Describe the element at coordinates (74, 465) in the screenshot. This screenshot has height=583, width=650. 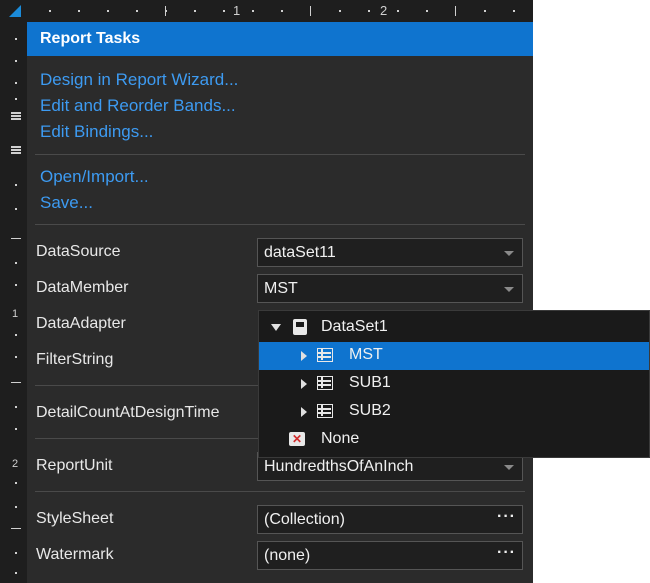
I see `reportunit-label: ReportUnit` at that location.